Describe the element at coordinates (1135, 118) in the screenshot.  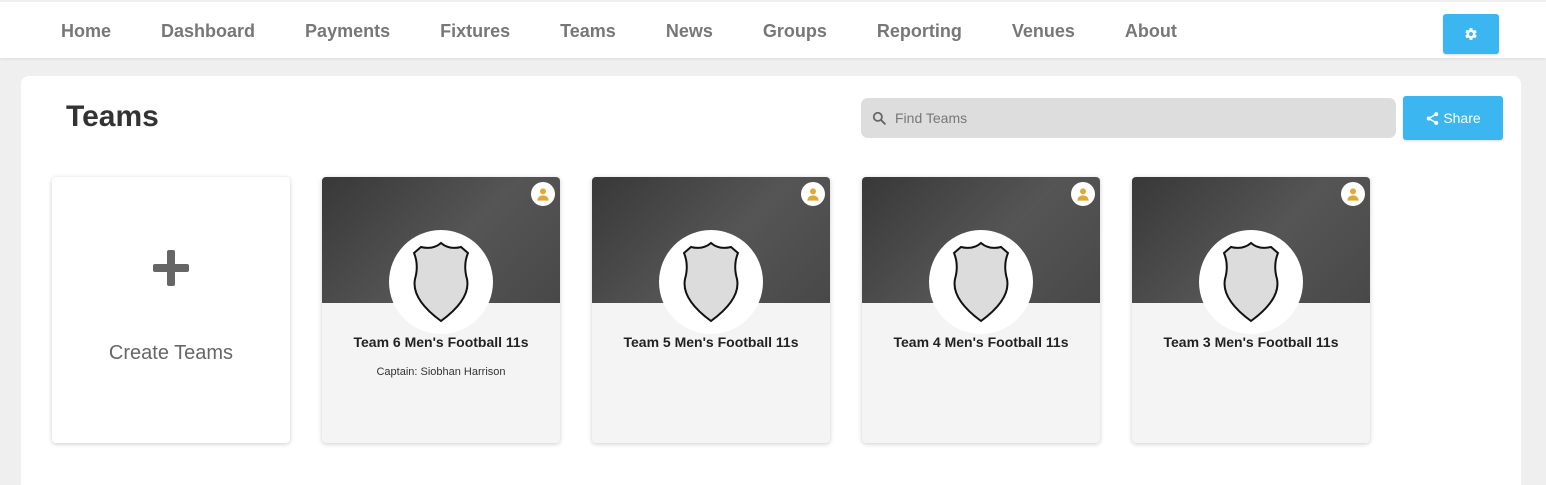
I see `search-input` at that location.